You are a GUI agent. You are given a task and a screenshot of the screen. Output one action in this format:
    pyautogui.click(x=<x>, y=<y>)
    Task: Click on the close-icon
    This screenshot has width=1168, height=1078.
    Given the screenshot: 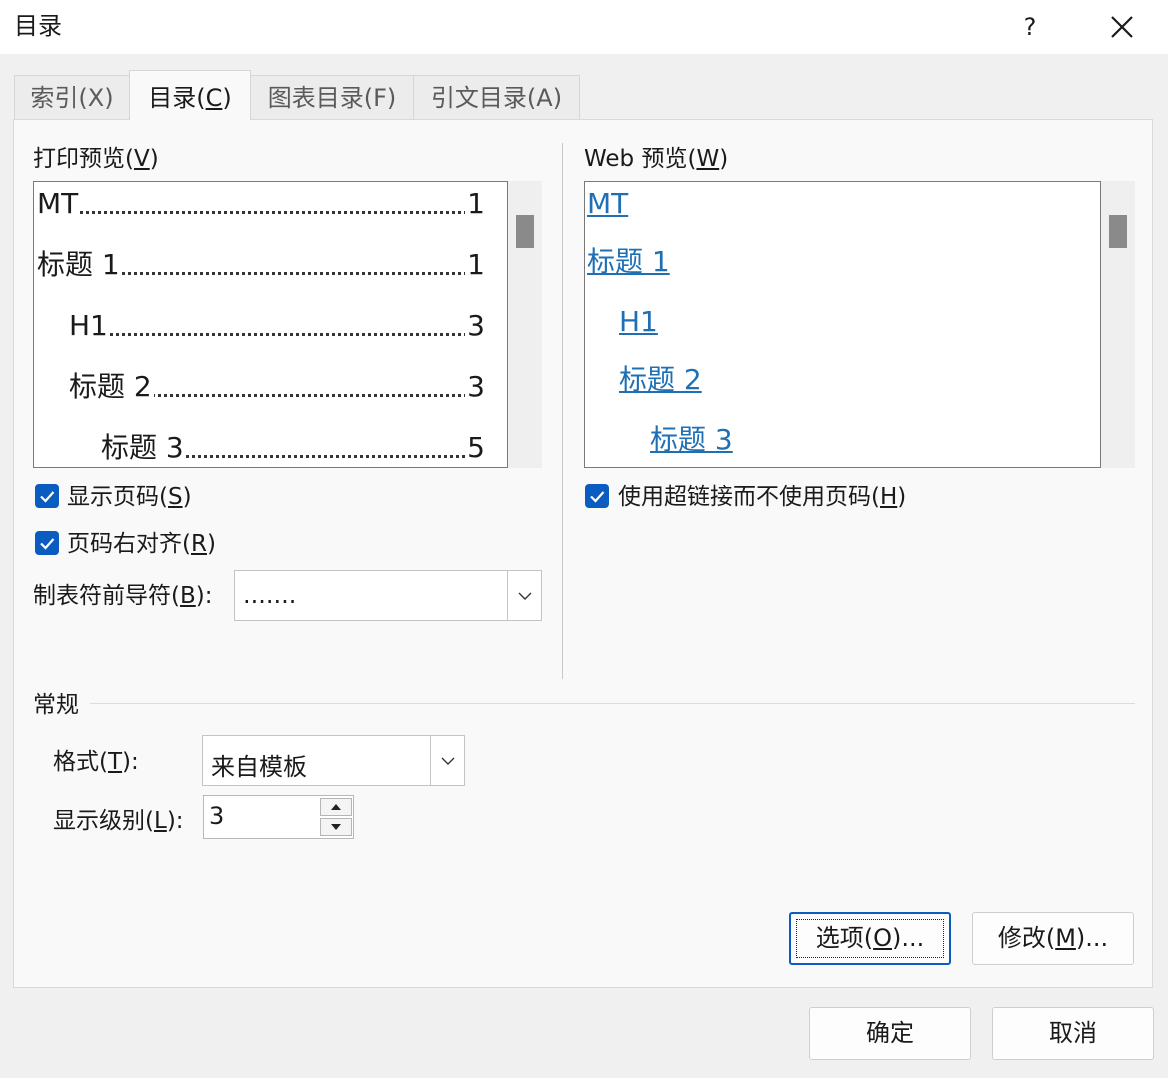 What is the action you would take?
    pyautogui.click(x=1122, y=27)
    